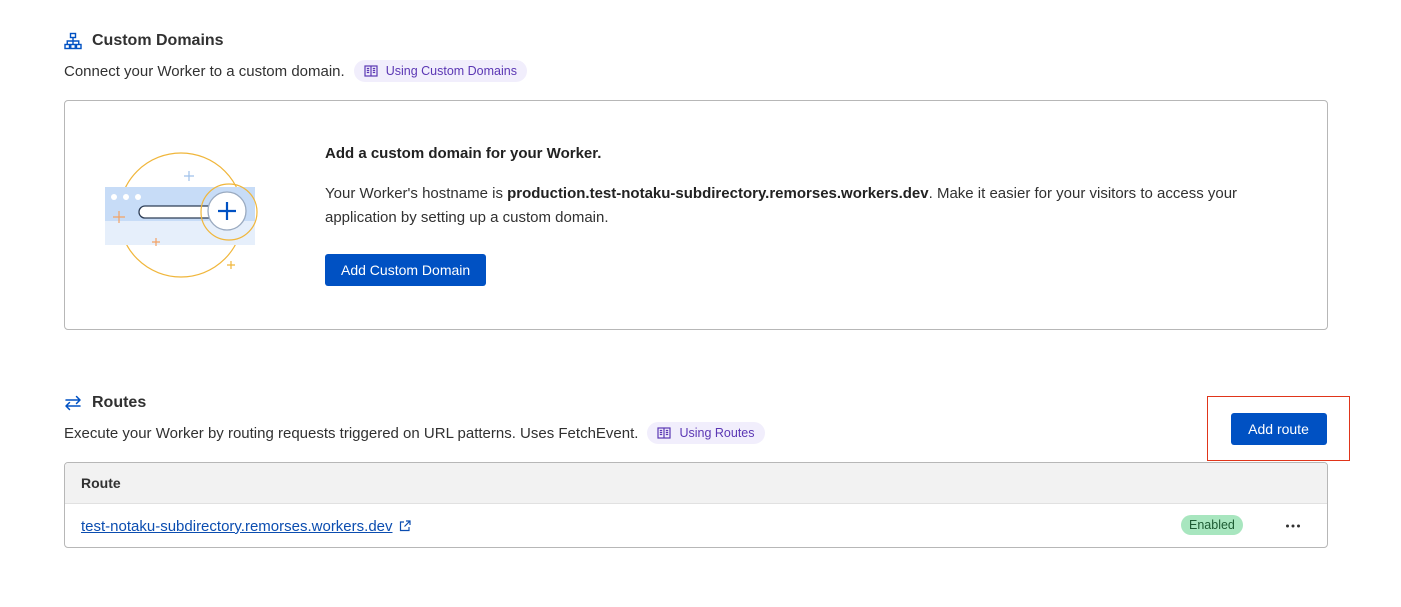 This screenshot has width=1401, height=607. Describe the element at coordinates (158, 40) in the screenshot. I see `custom-domains-title: Custom Domains` at that location.